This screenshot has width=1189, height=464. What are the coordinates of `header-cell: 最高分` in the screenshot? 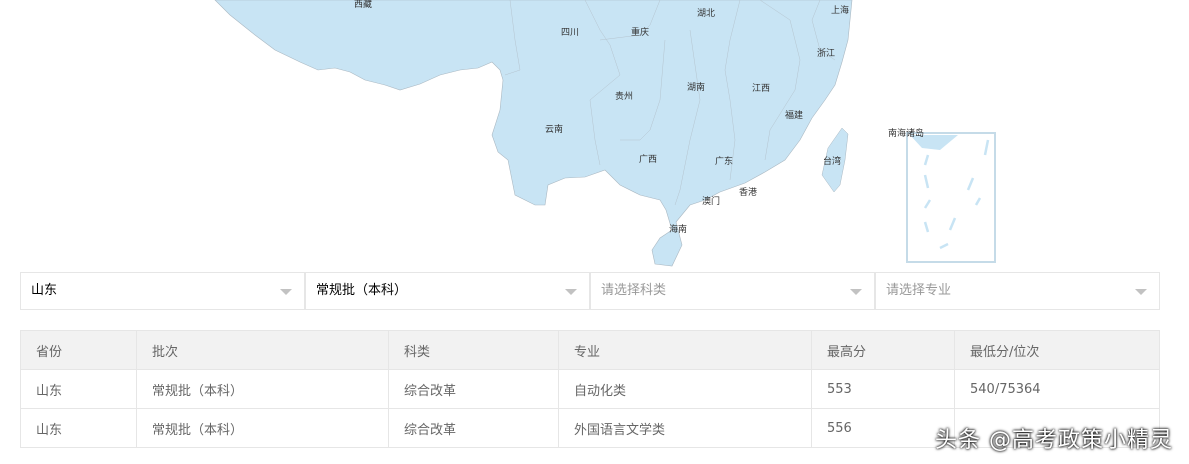 It's located at (883, 350).